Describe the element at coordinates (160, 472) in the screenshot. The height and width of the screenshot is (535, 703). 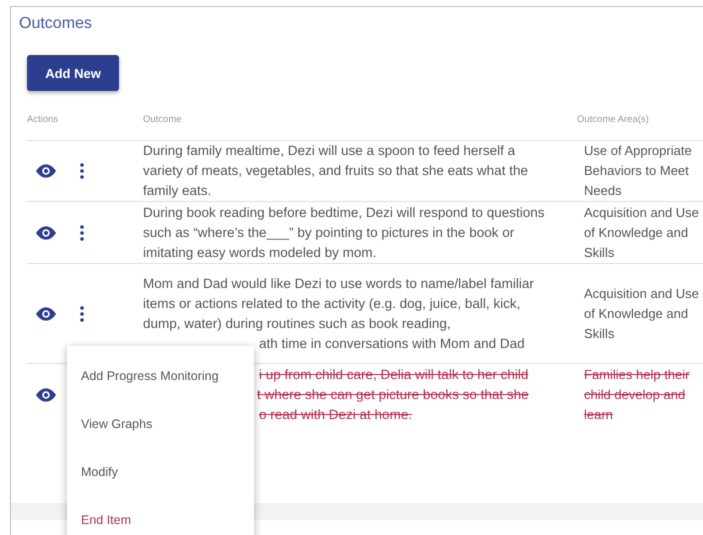
I see `menu-item: Modify` at that location.